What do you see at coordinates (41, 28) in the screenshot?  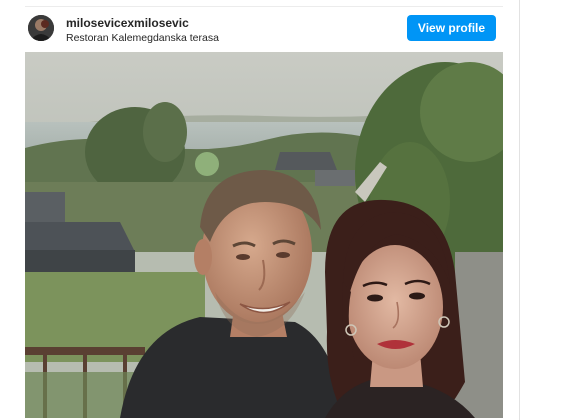 I see `avatar` at bounding box center [41, 28].